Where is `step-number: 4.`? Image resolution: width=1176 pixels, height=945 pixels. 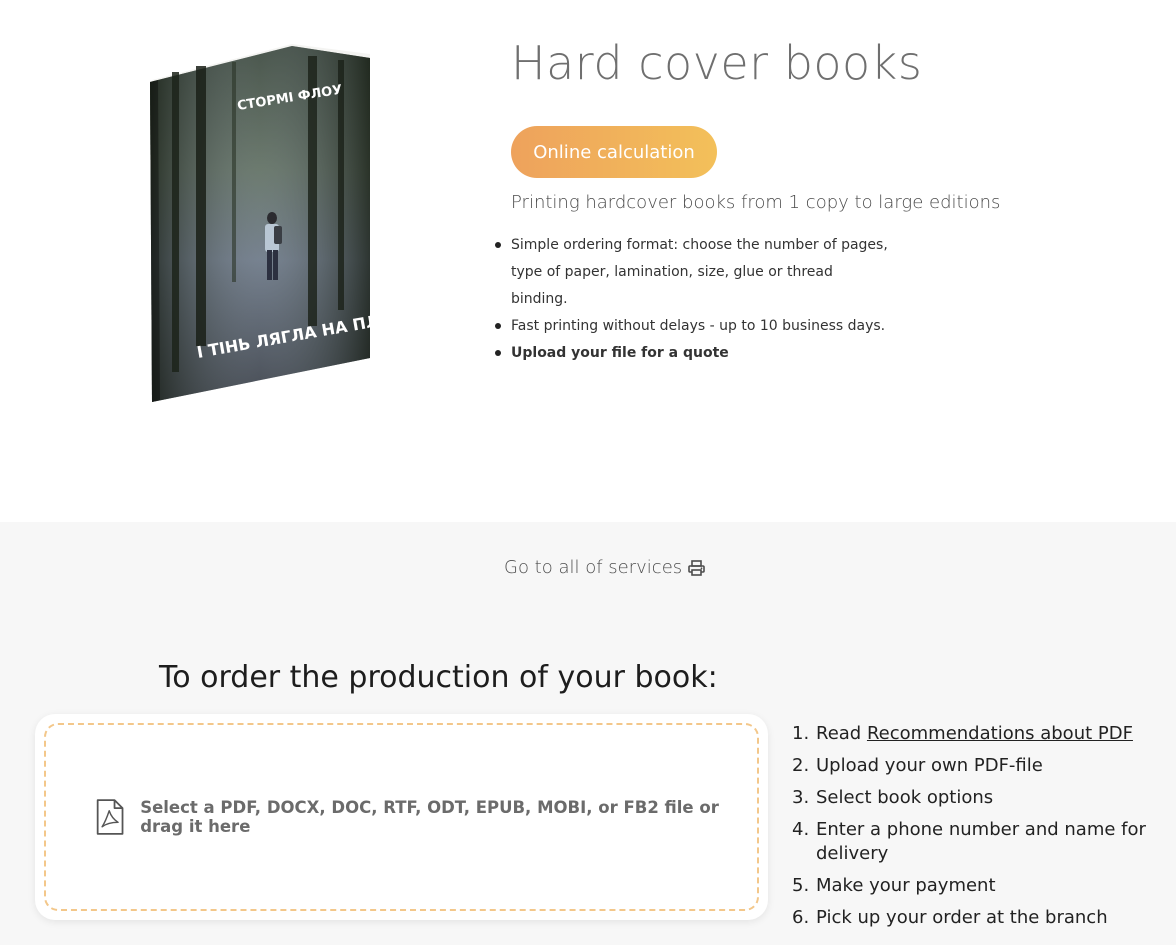
step-number: 4. is located at coordinates (801, 829).